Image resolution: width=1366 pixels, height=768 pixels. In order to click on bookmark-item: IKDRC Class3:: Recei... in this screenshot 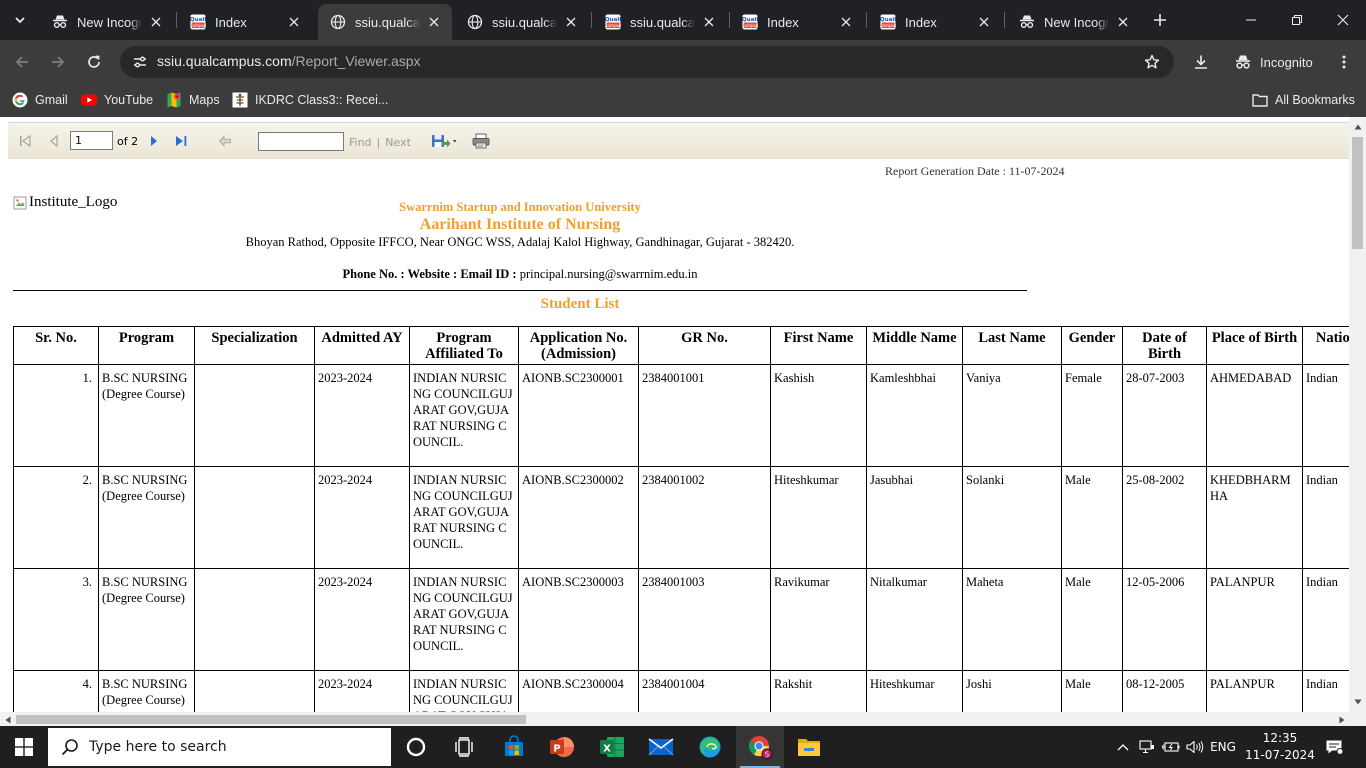, I will do `click(310, 100)`.